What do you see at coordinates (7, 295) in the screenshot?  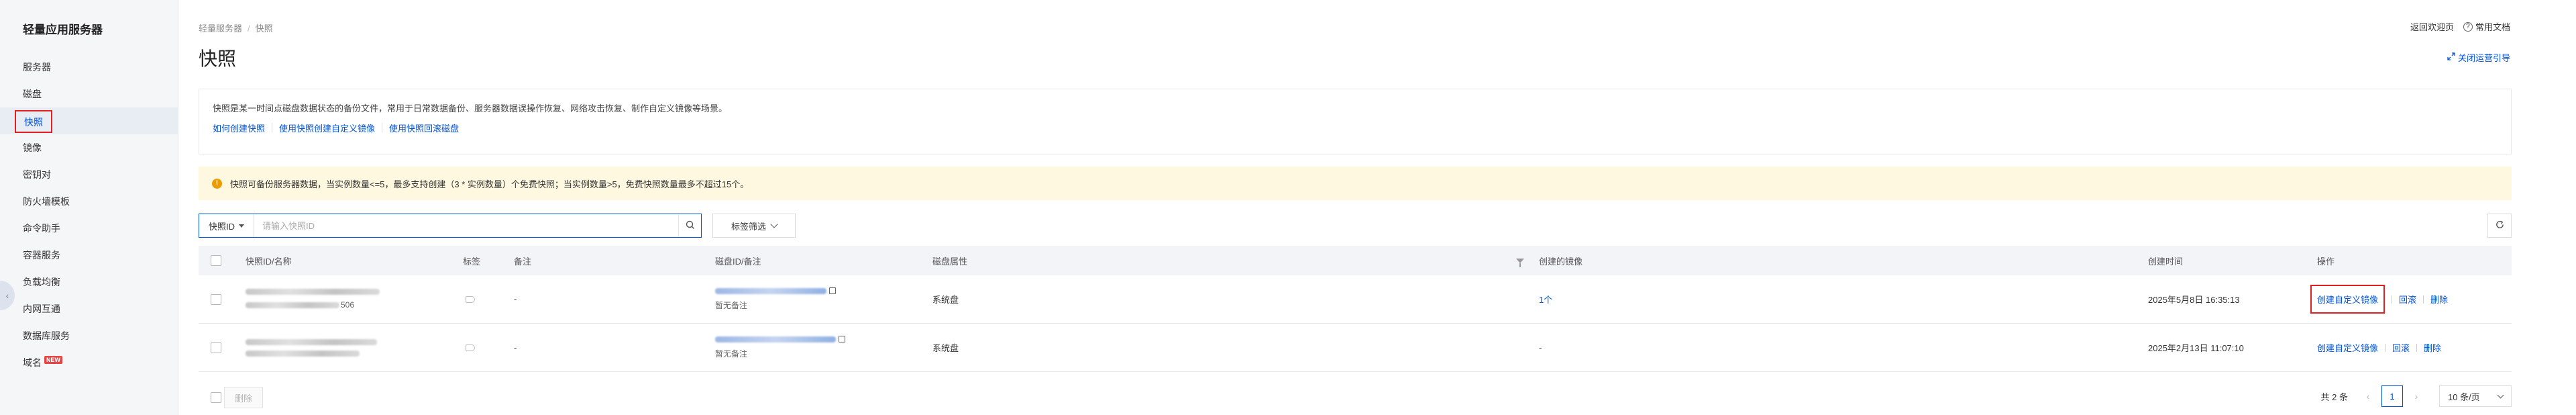 I see `chevron-left-icon: ‹` at bounding box center [7, 295].